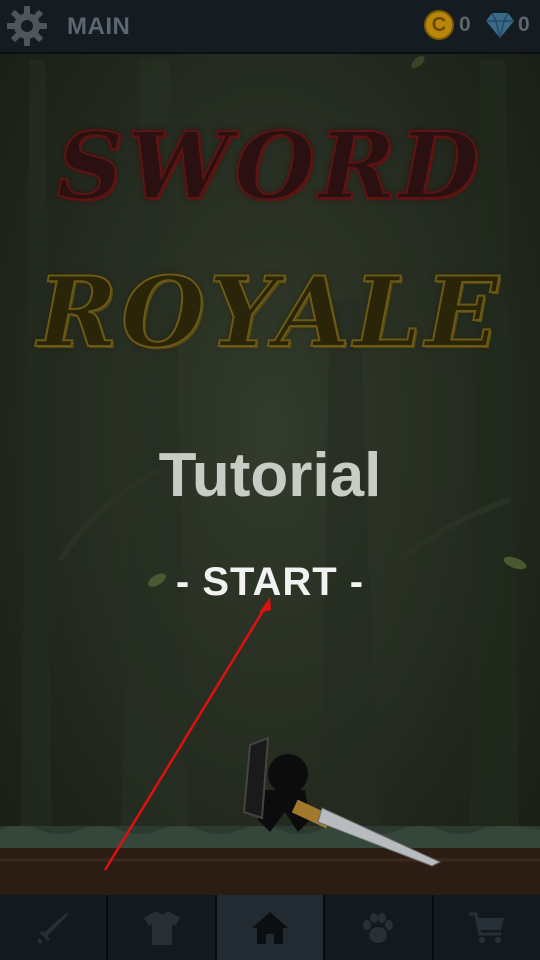  Describe the element at coordinates (270, 312) in the screenshot. I see `logo-title-line2: ROYALE` at that location.